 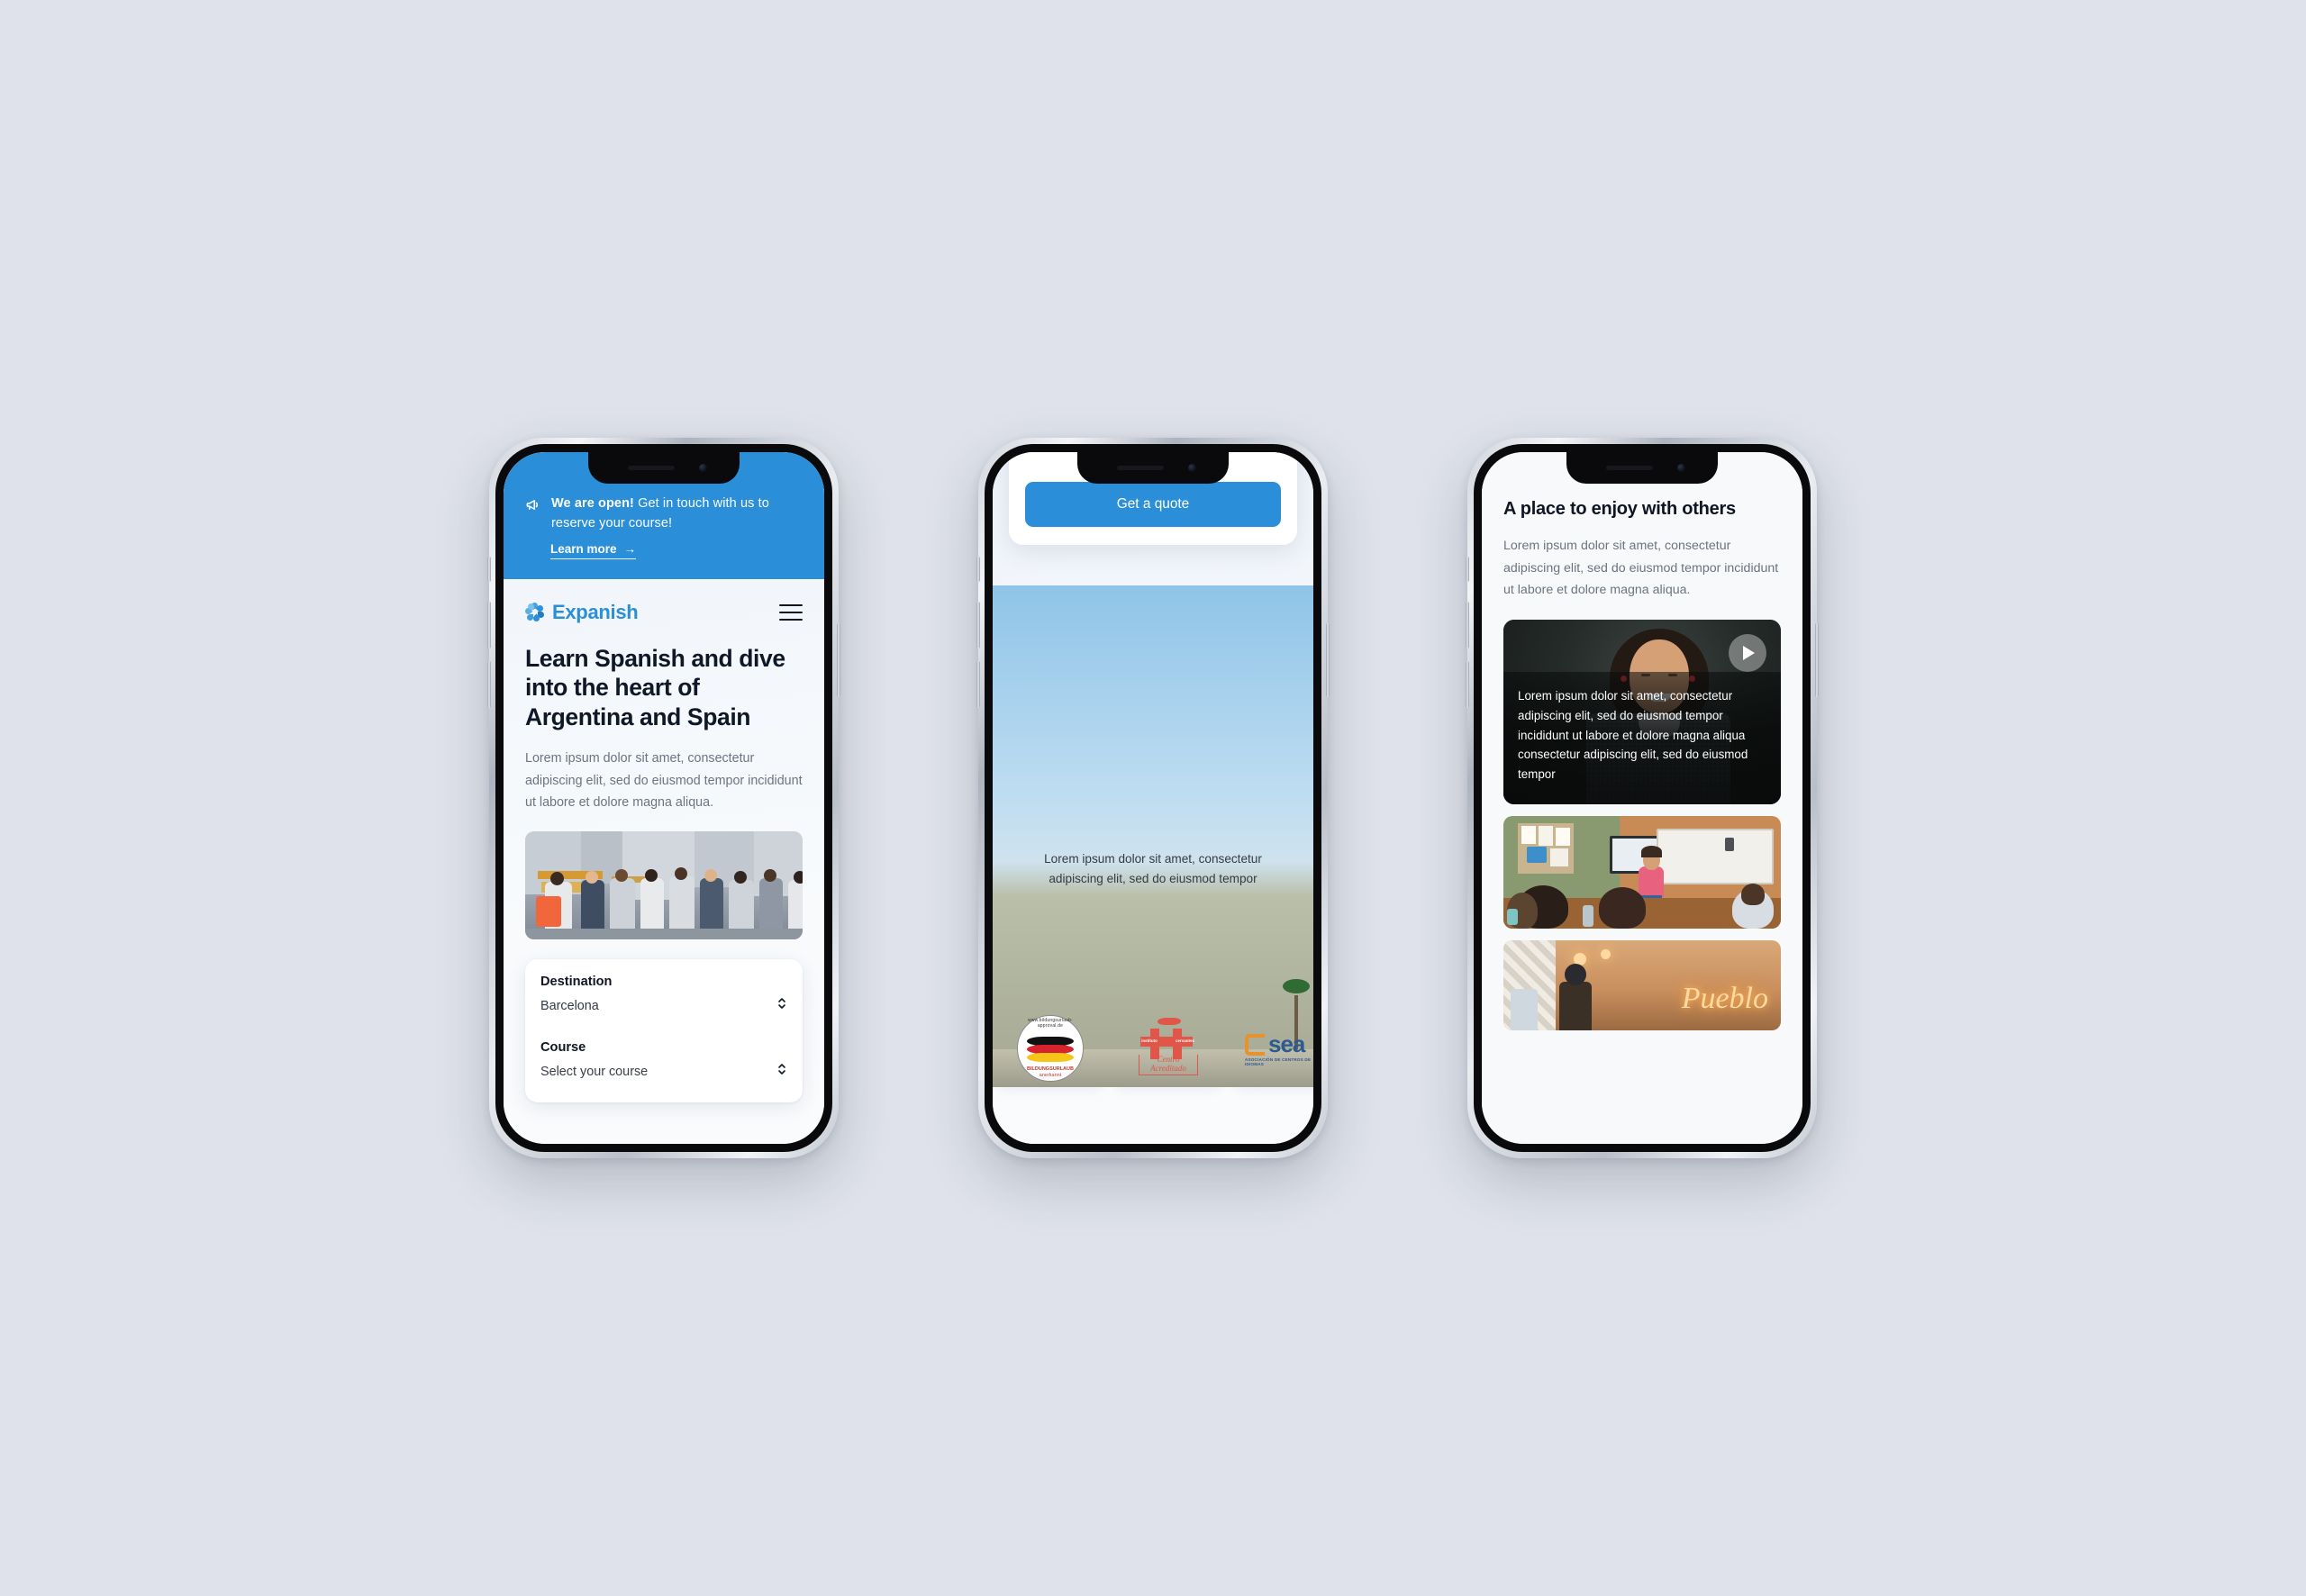 What do you see at coordinates (563, 1048) in the screenshot?
I see `course-label: Course` at bounding box center [563, 1048].